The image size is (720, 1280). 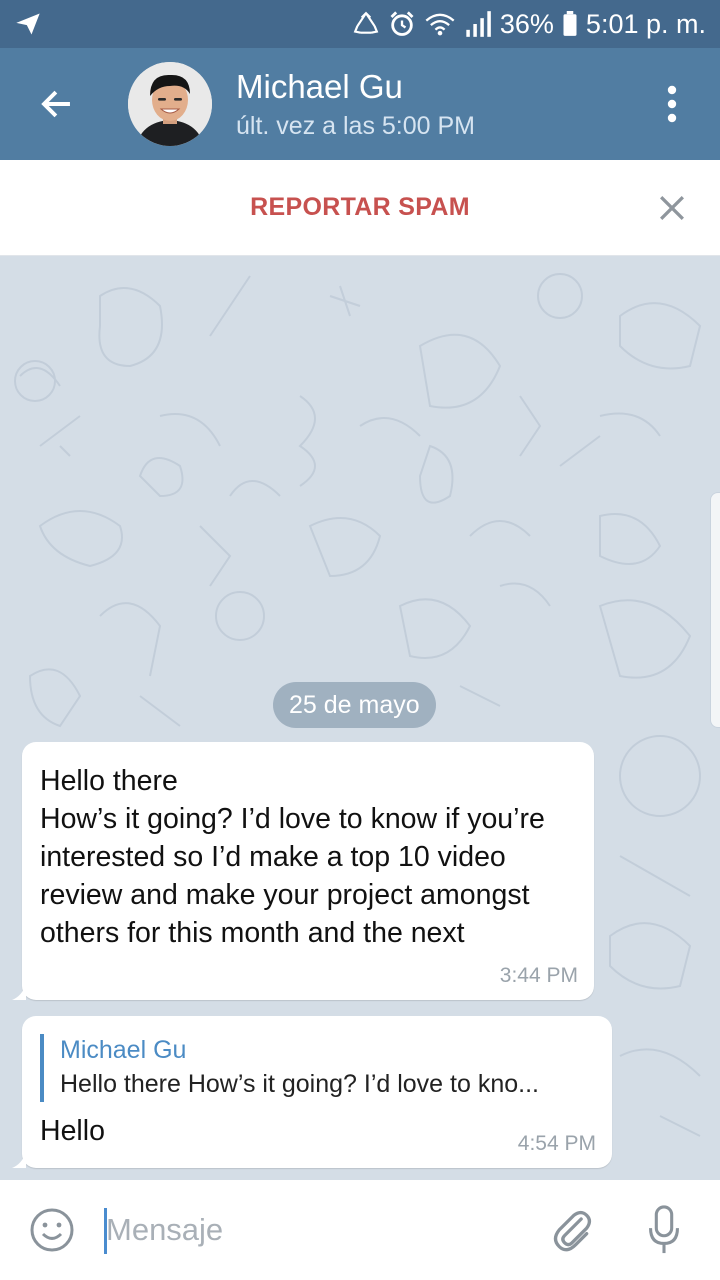 What do you see at coordinates (645, 23) in the screenshot?
I see `status-time: 5:01 p. m.` at bounding box center [645, 23].